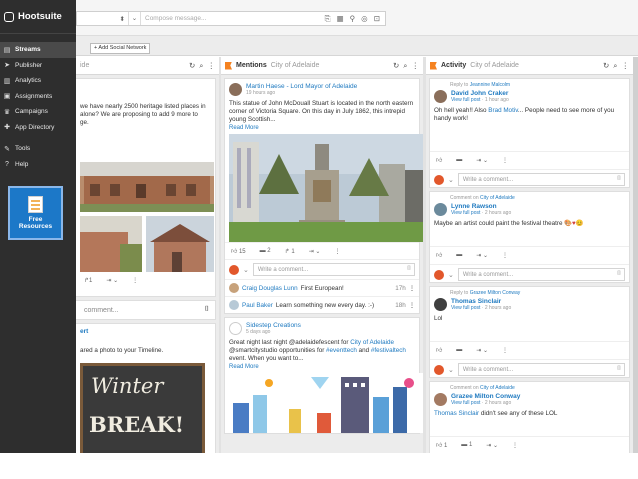 This screenshot has height=479, width=638. Describe the element at coordinates (301, 93) in the screenshot. I see `post-time: 19 hours ago` at that location.